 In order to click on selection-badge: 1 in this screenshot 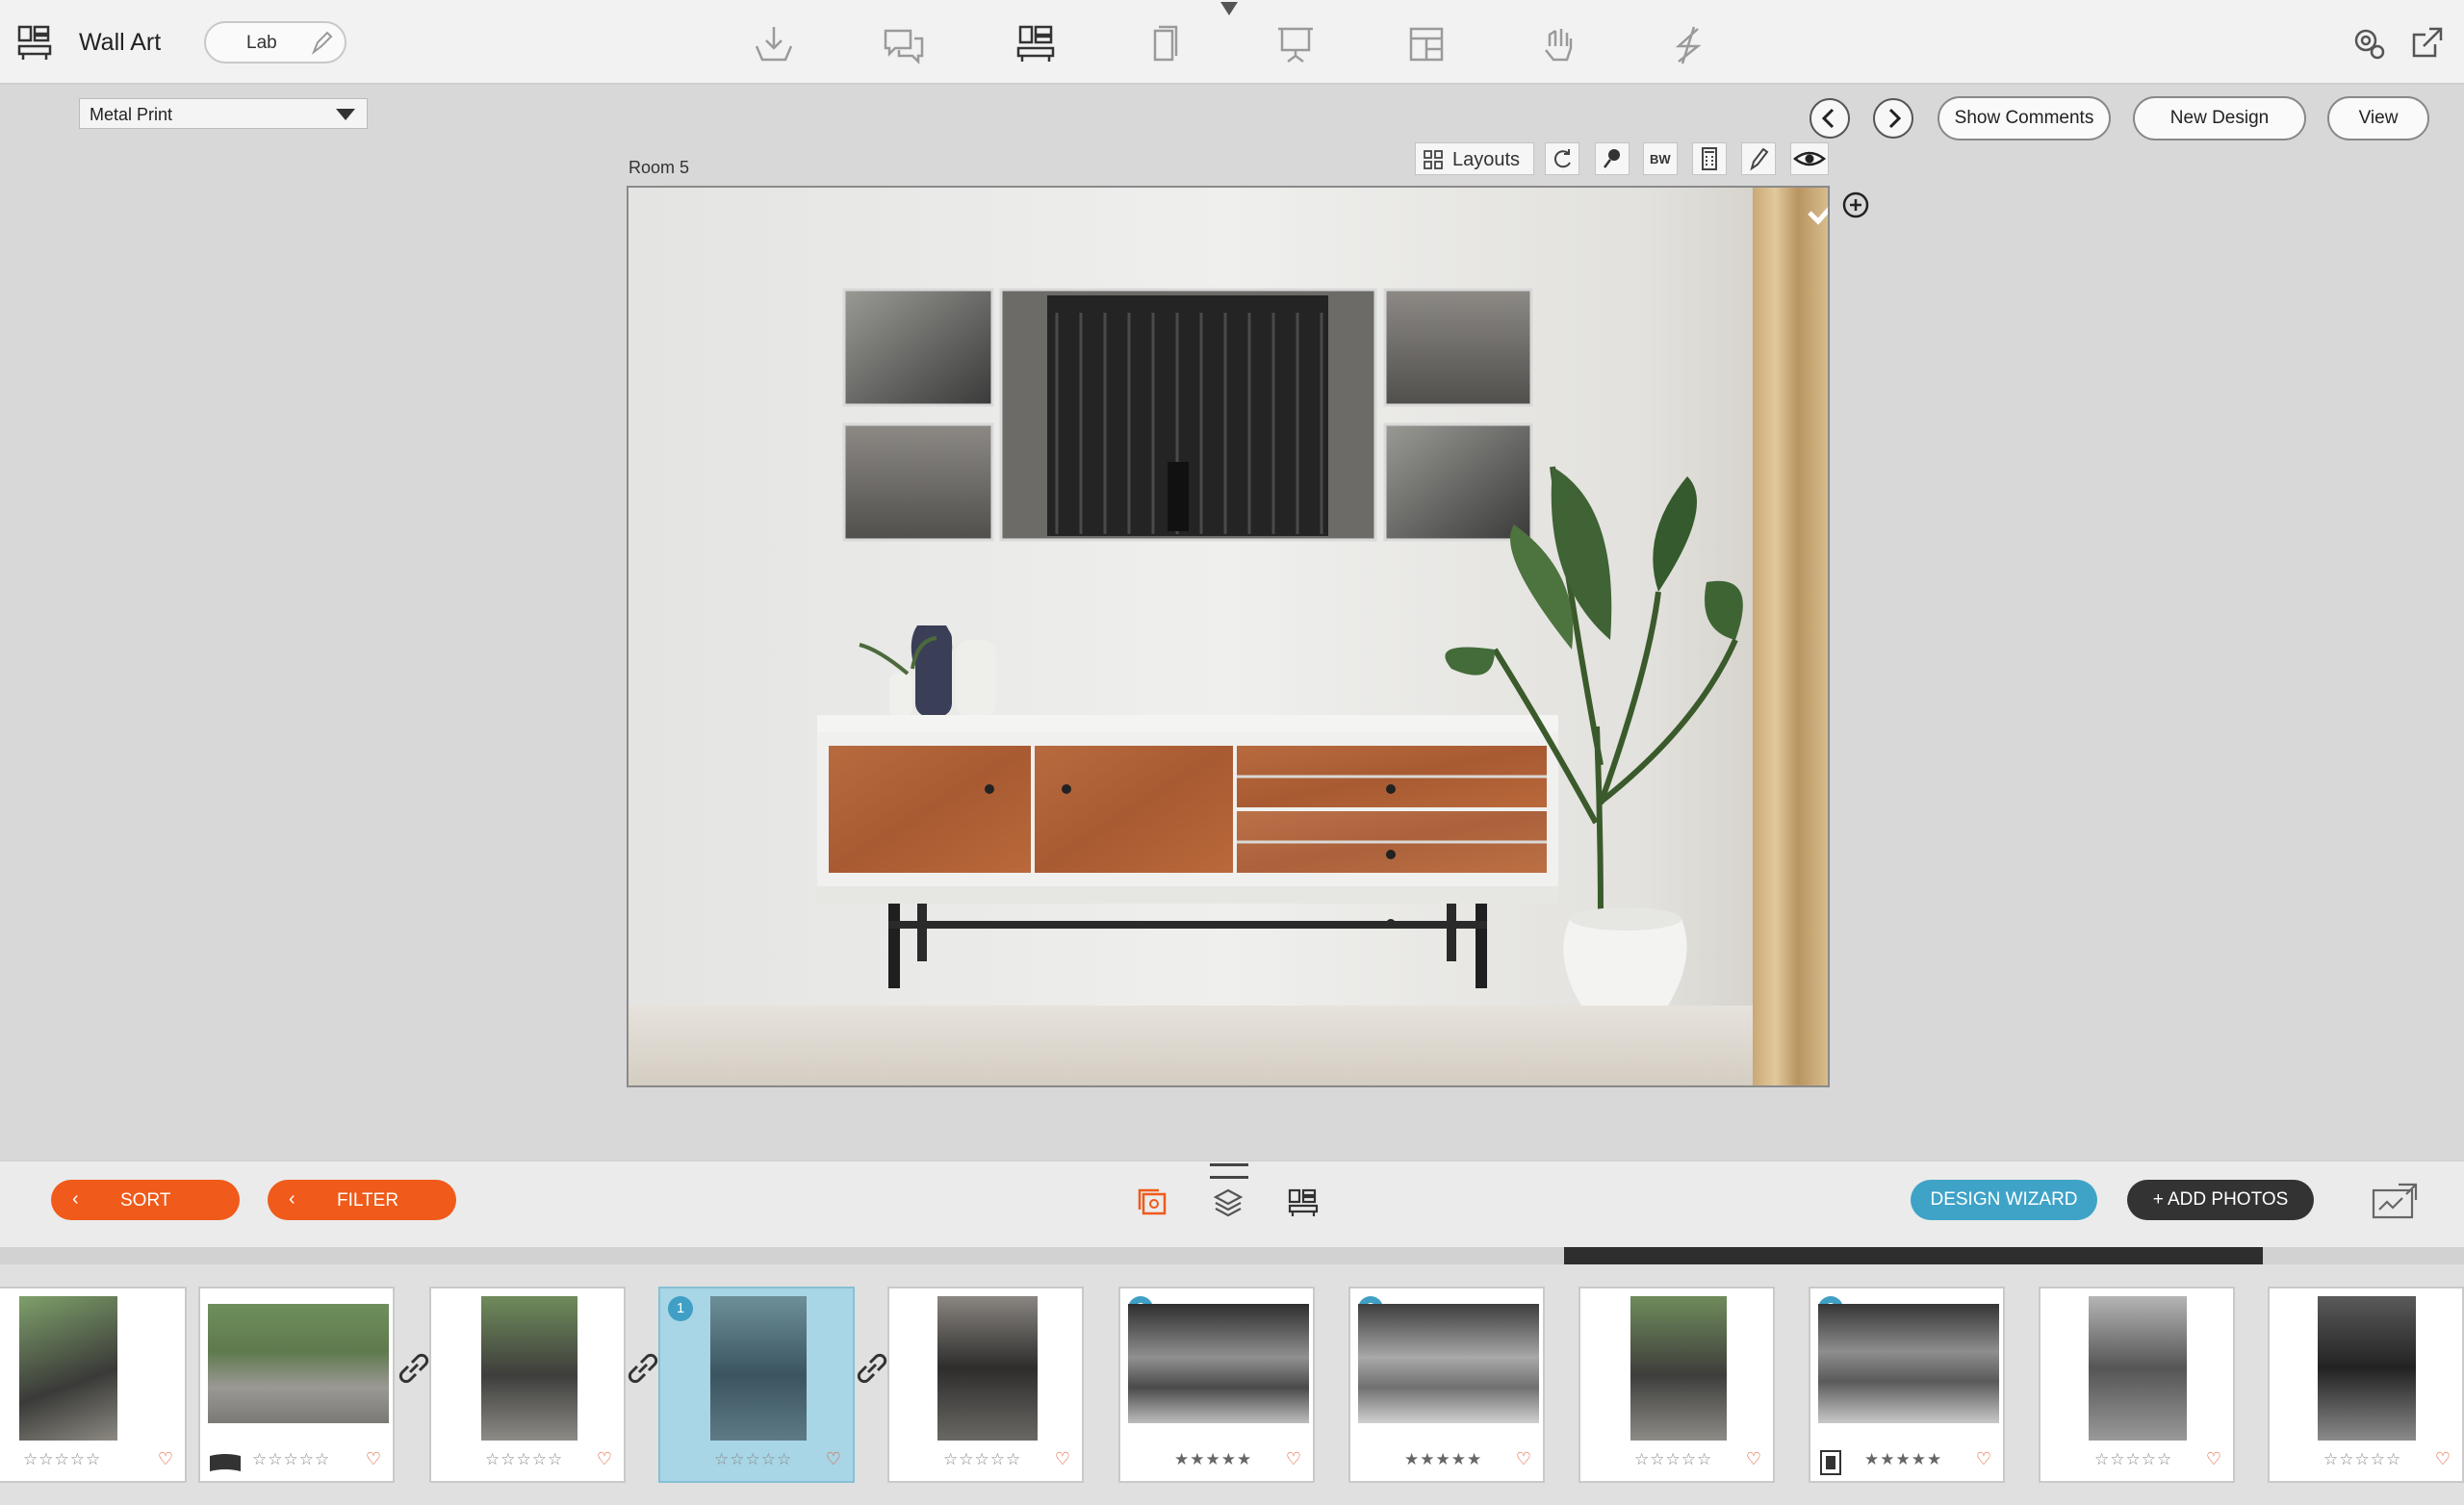, I will do `click(680, 1309)`.